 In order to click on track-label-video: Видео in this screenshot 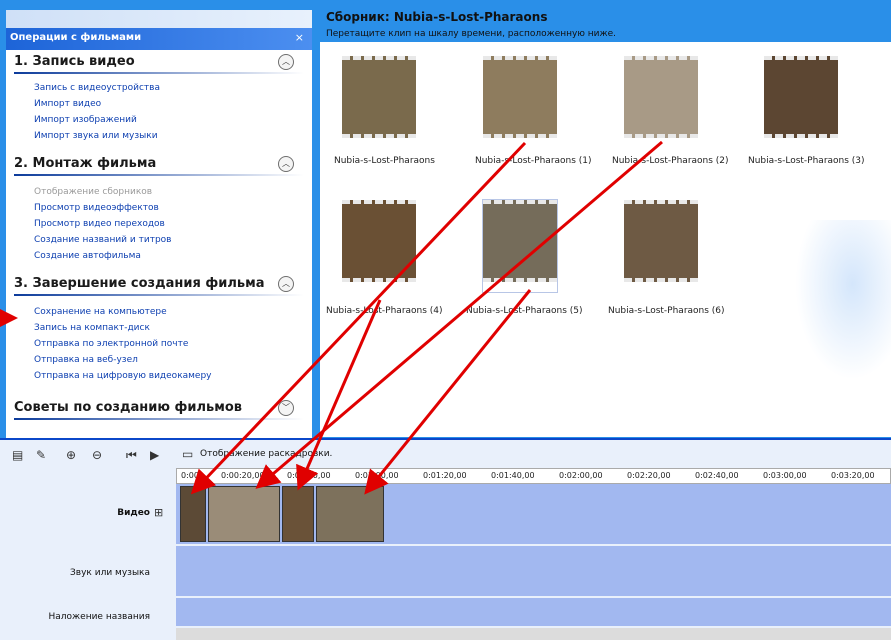, I will do `click(133, 513)`.